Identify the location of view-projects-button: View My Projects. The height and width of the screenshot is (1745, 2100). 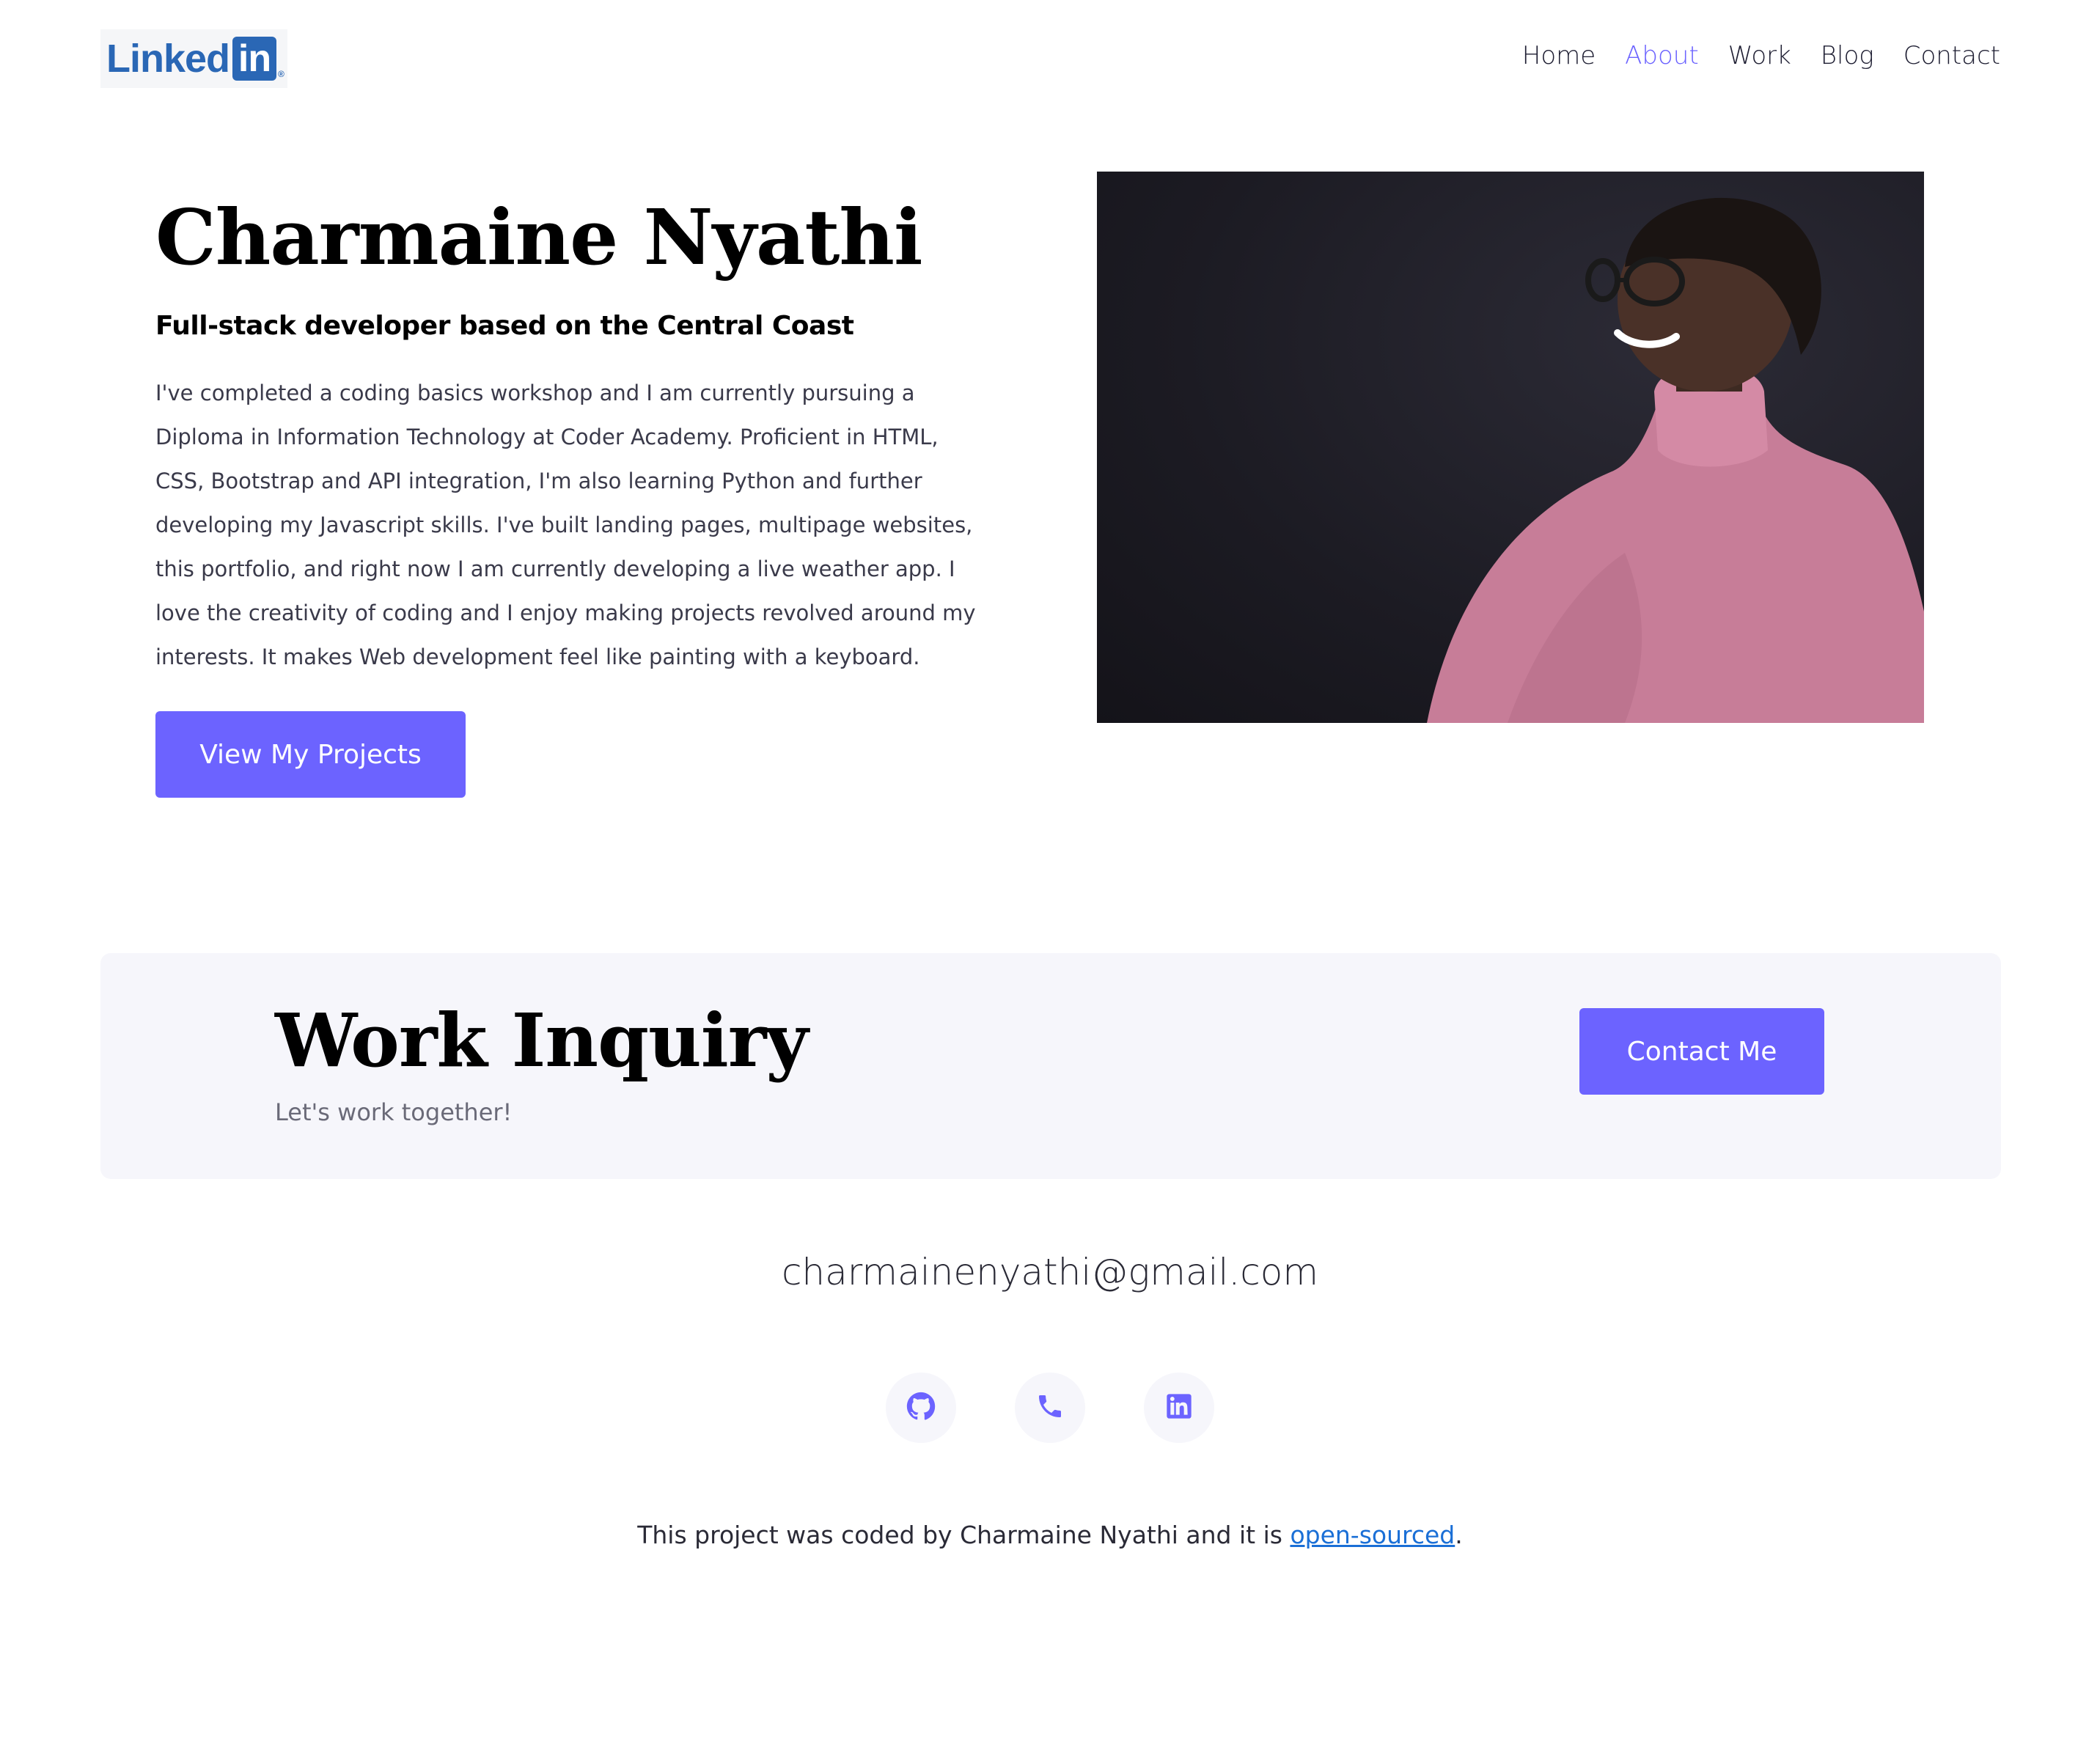
(310, 754).